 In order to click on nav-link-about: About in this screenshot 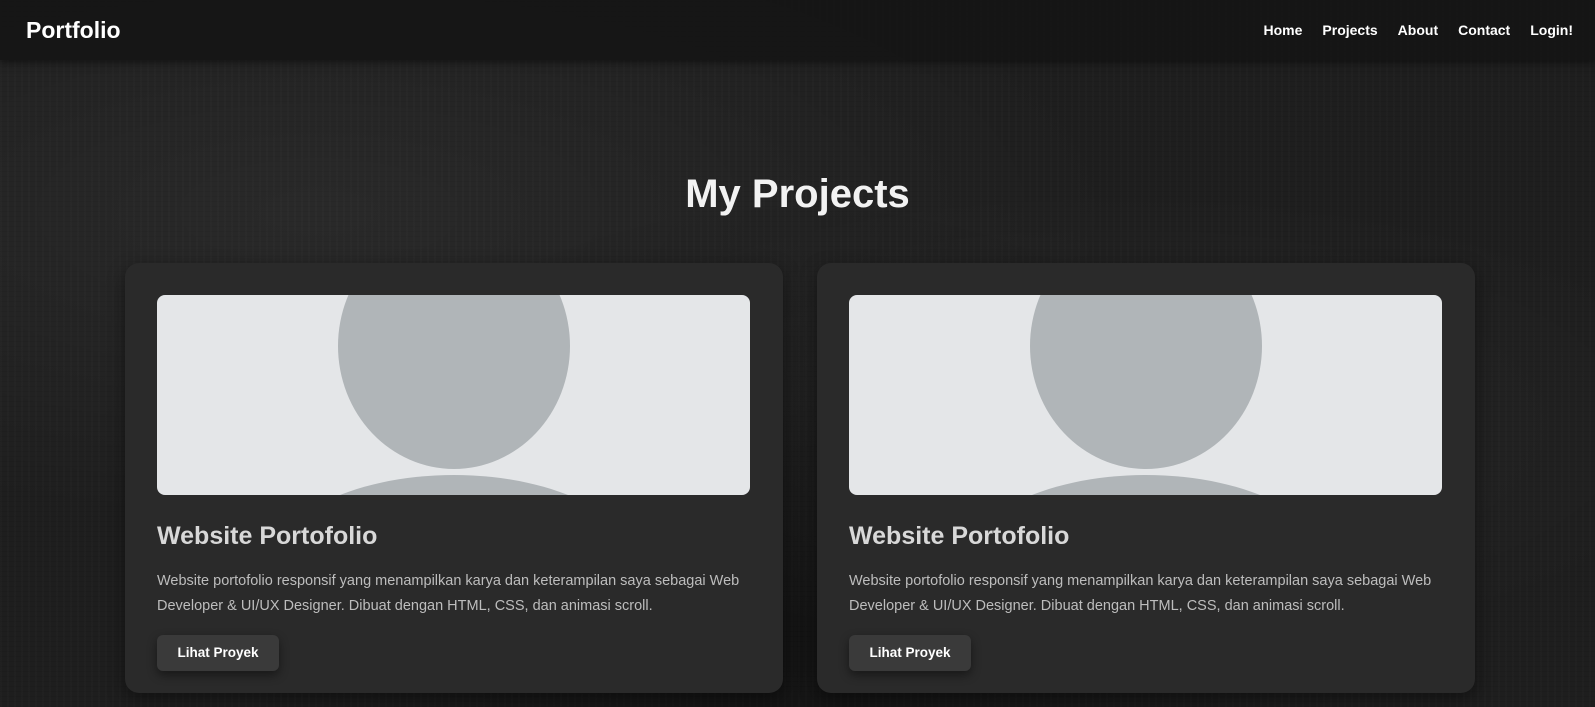, I will do `click(1418, 30)`.